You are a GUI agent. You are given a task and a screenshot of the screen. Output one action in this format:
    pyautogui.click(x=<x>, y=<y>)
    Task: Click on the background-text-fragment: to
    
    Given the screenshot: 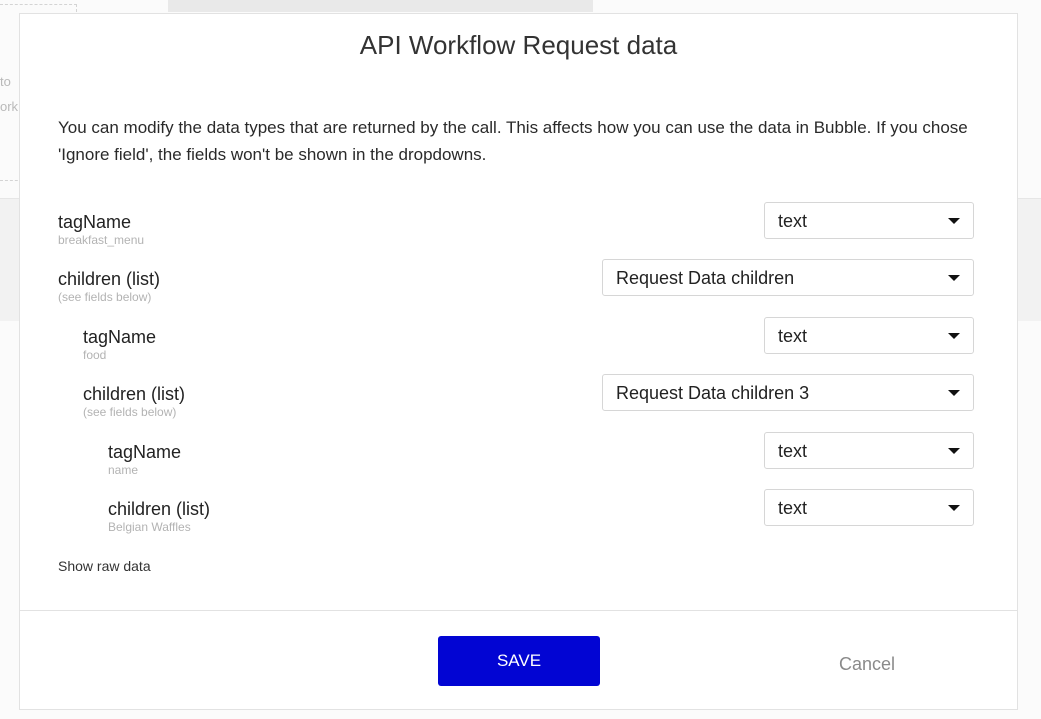 What is the action you would take?
    pyautogui.click(x=5, y=81)
    